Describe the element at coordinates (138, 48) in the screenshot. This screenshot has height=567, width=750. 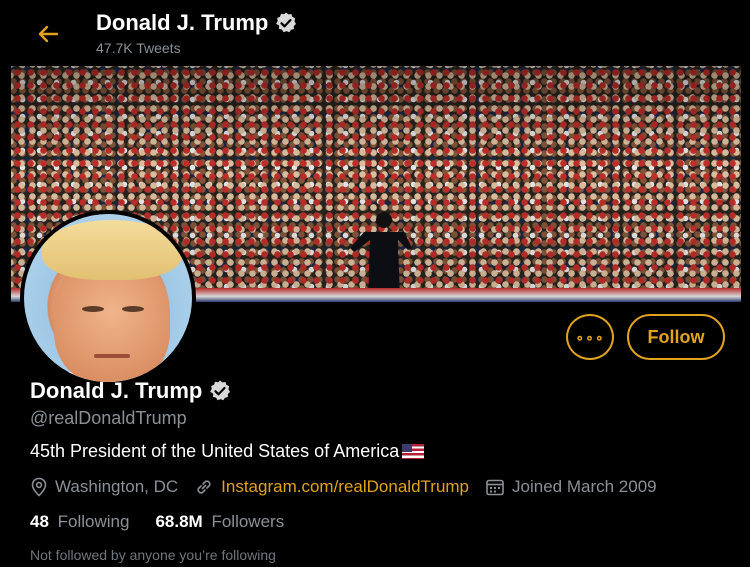
I see `tweet-count: 47.7K Tweets` at that location.